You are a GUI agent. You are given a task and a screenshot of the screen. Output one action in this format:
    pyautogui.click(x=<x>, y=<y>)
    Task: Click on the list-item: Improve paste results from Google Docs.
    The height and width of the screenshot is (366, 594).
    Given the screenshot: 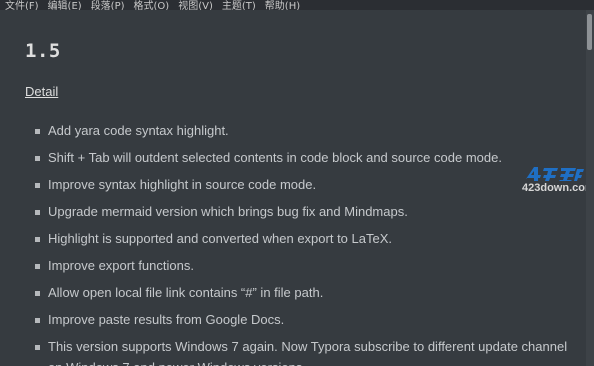 What is the action you would take?
    pyautogui.click(x=293, y=323)
    